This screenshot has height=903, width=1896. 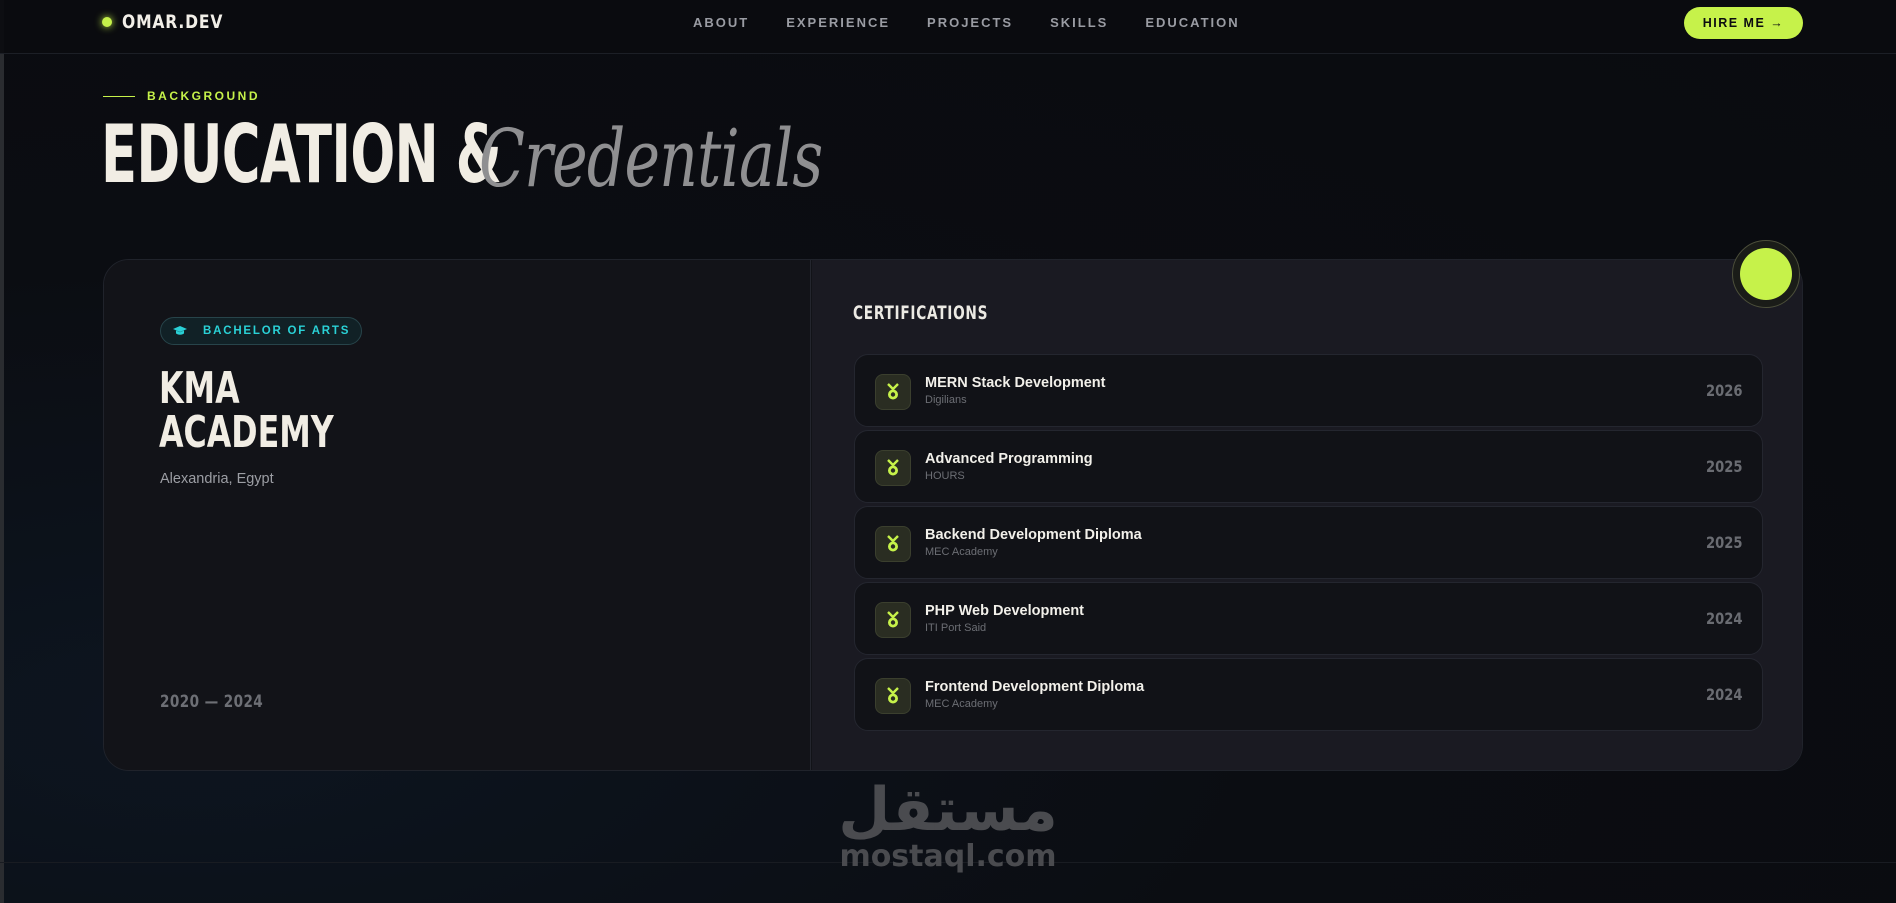 What do you see at coordinates (246, 432) in the screenshot?
I see `school-name-line2: ACADEMY` at bounding box center [246, 432].